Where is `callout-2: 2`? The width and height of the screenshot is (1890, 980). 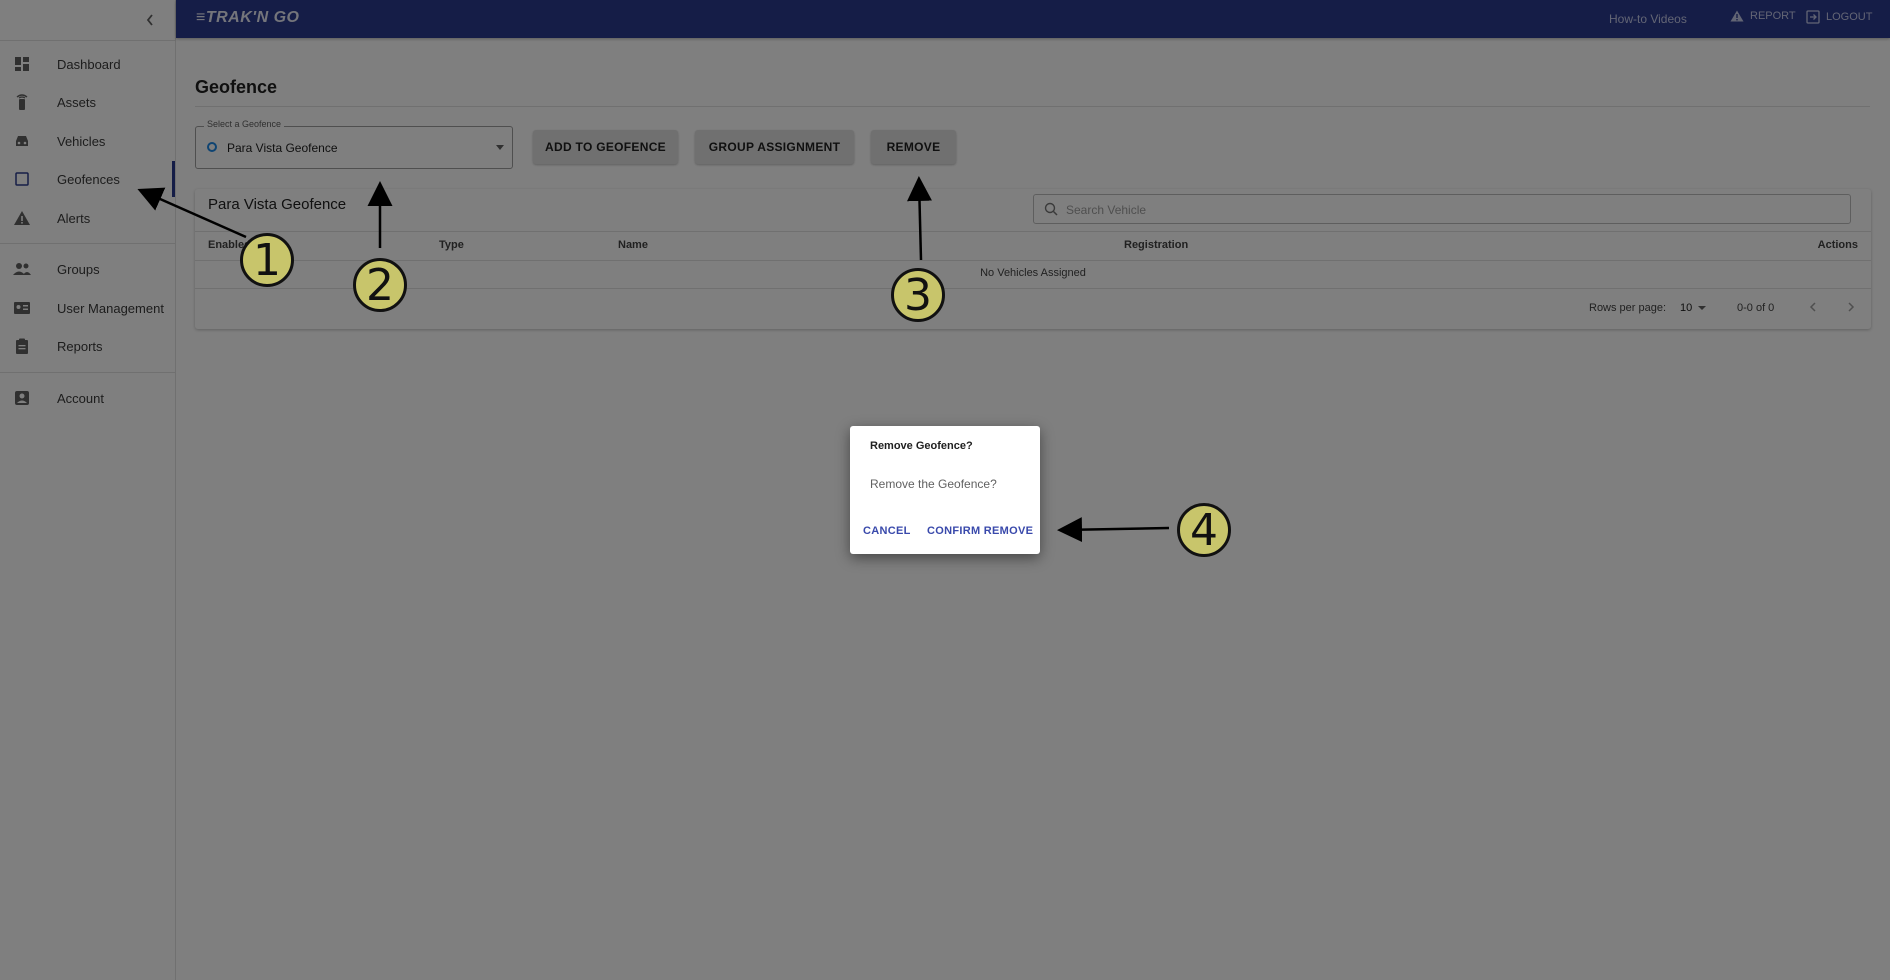
callout-2: 2 is located at coordinates (380, 285).